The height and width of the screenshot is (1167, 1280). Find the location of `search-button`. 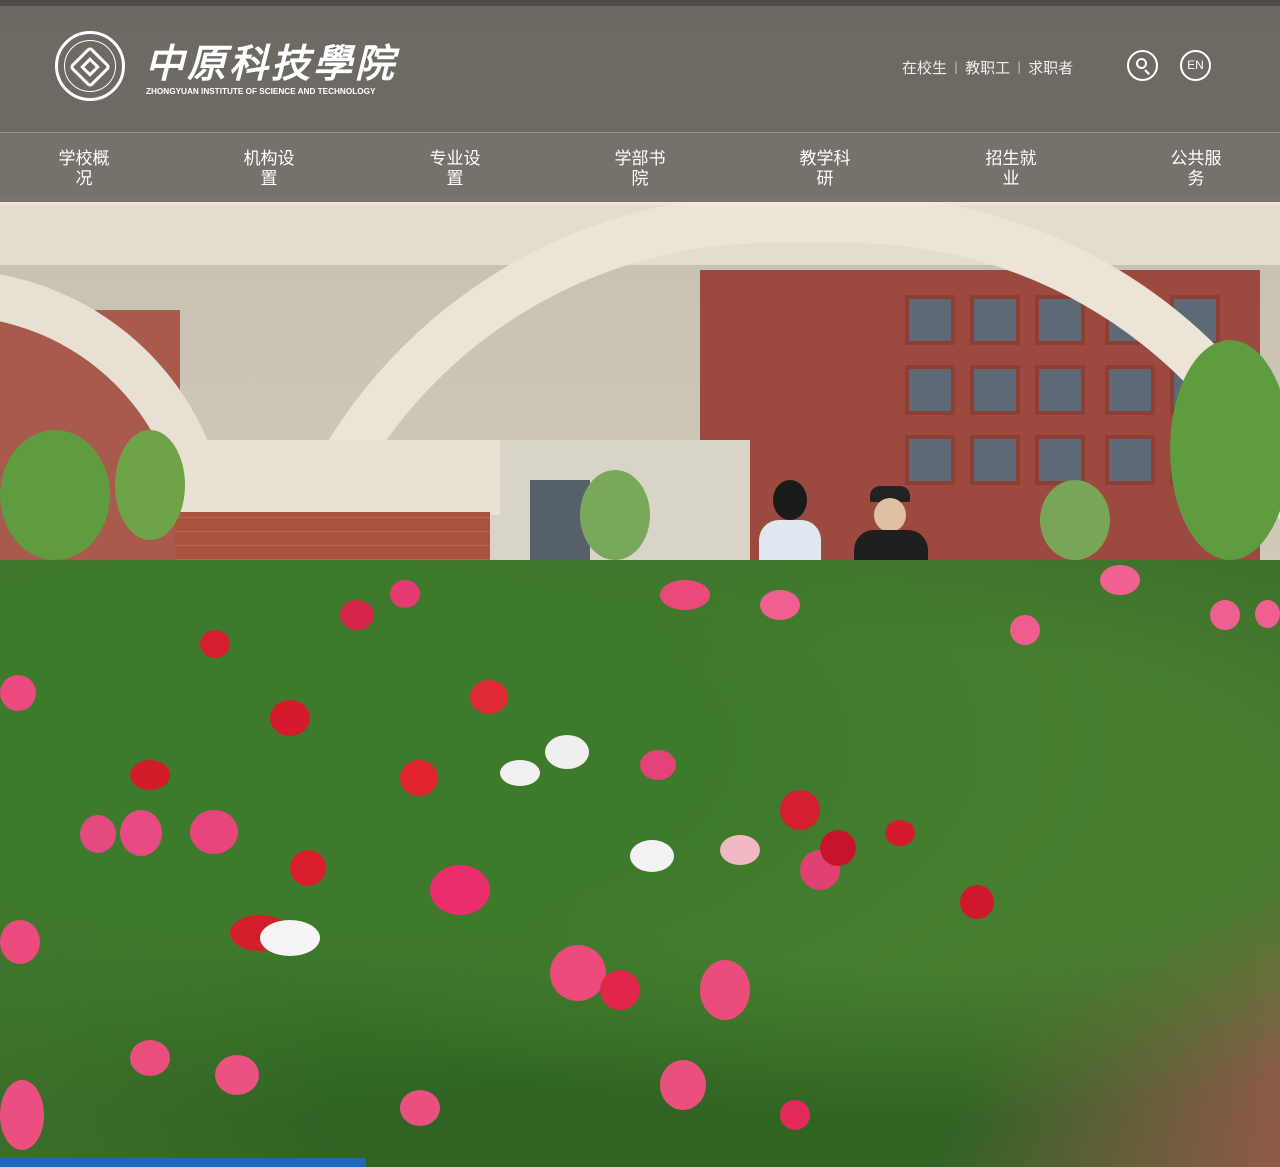

search-button is located at coordinates (1142, 65).